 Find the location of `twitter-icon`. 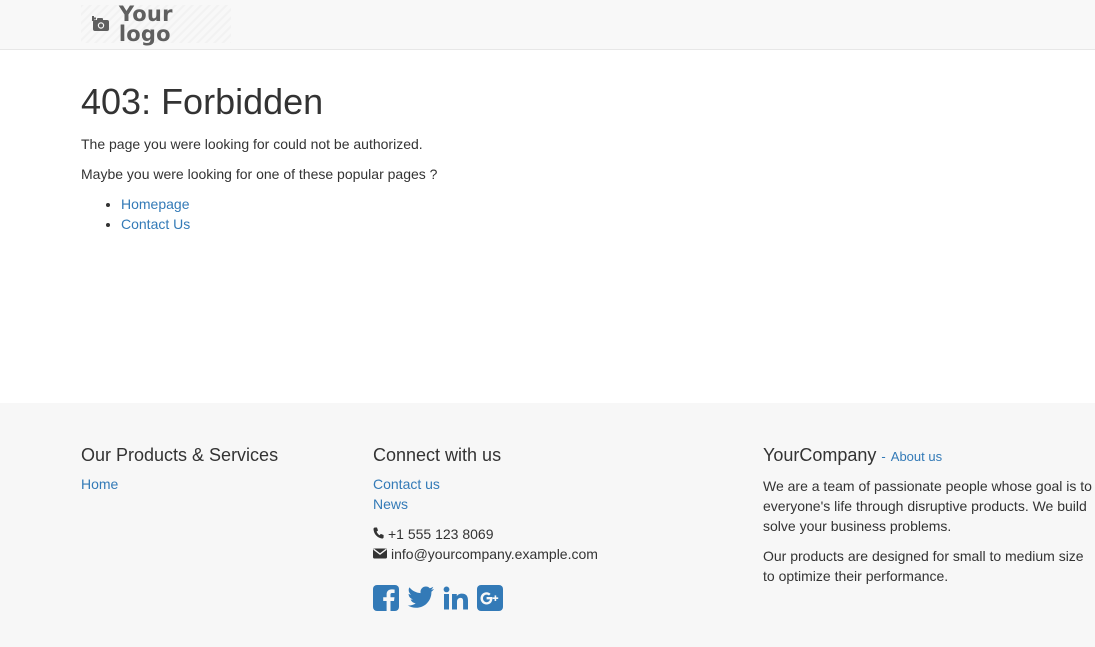

twitter-icon is located at coordinates (421, 598).